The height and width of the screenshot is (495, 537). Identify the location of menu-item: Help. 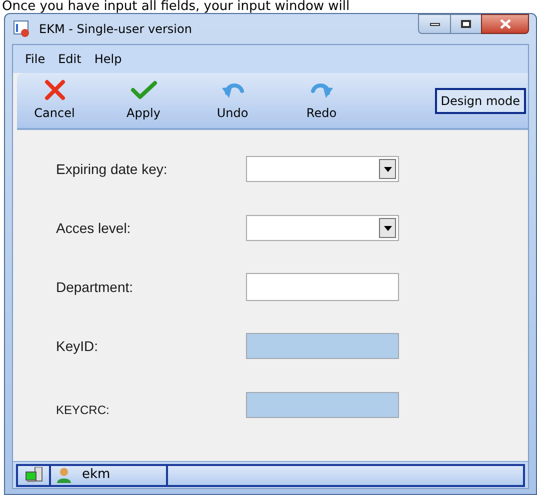
(108, 59).